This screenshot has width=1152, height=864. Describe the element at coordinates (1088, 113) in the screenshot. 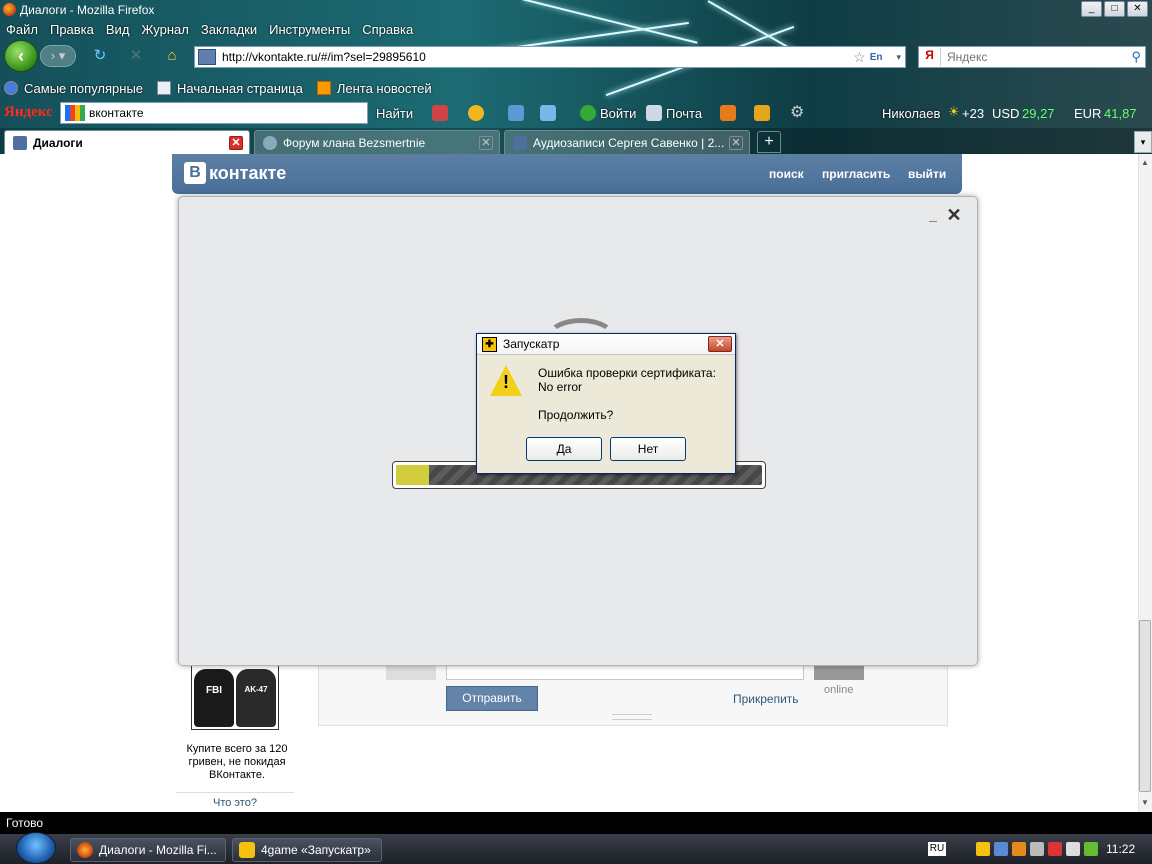

I see `eur-label: EUR` at that location.